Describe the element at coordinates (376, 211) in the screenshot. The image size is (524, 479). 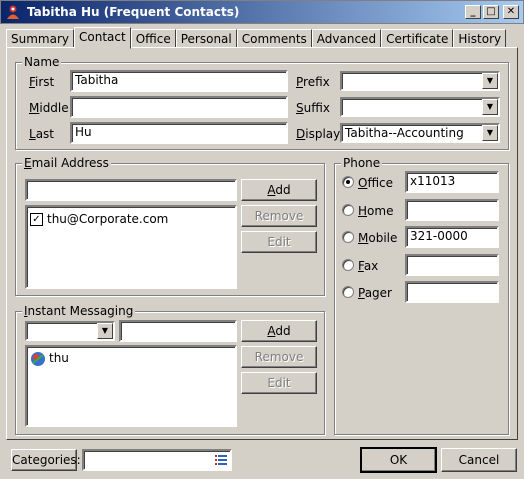
I see `home-label: Home` at that location.